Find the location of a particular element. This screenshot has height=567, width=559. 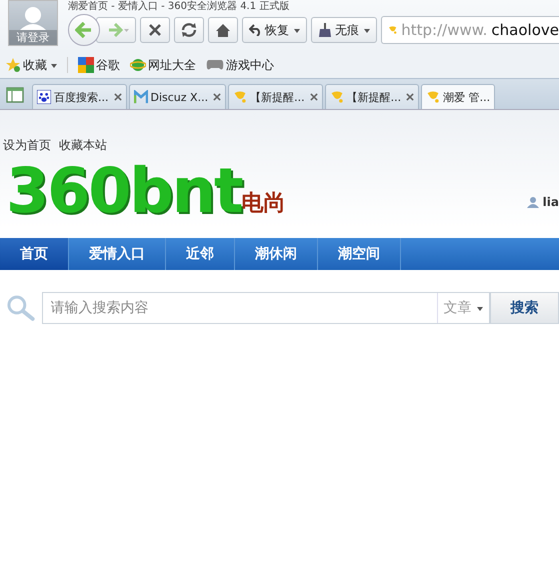

globe-icon is located at coordinates (138, 65).